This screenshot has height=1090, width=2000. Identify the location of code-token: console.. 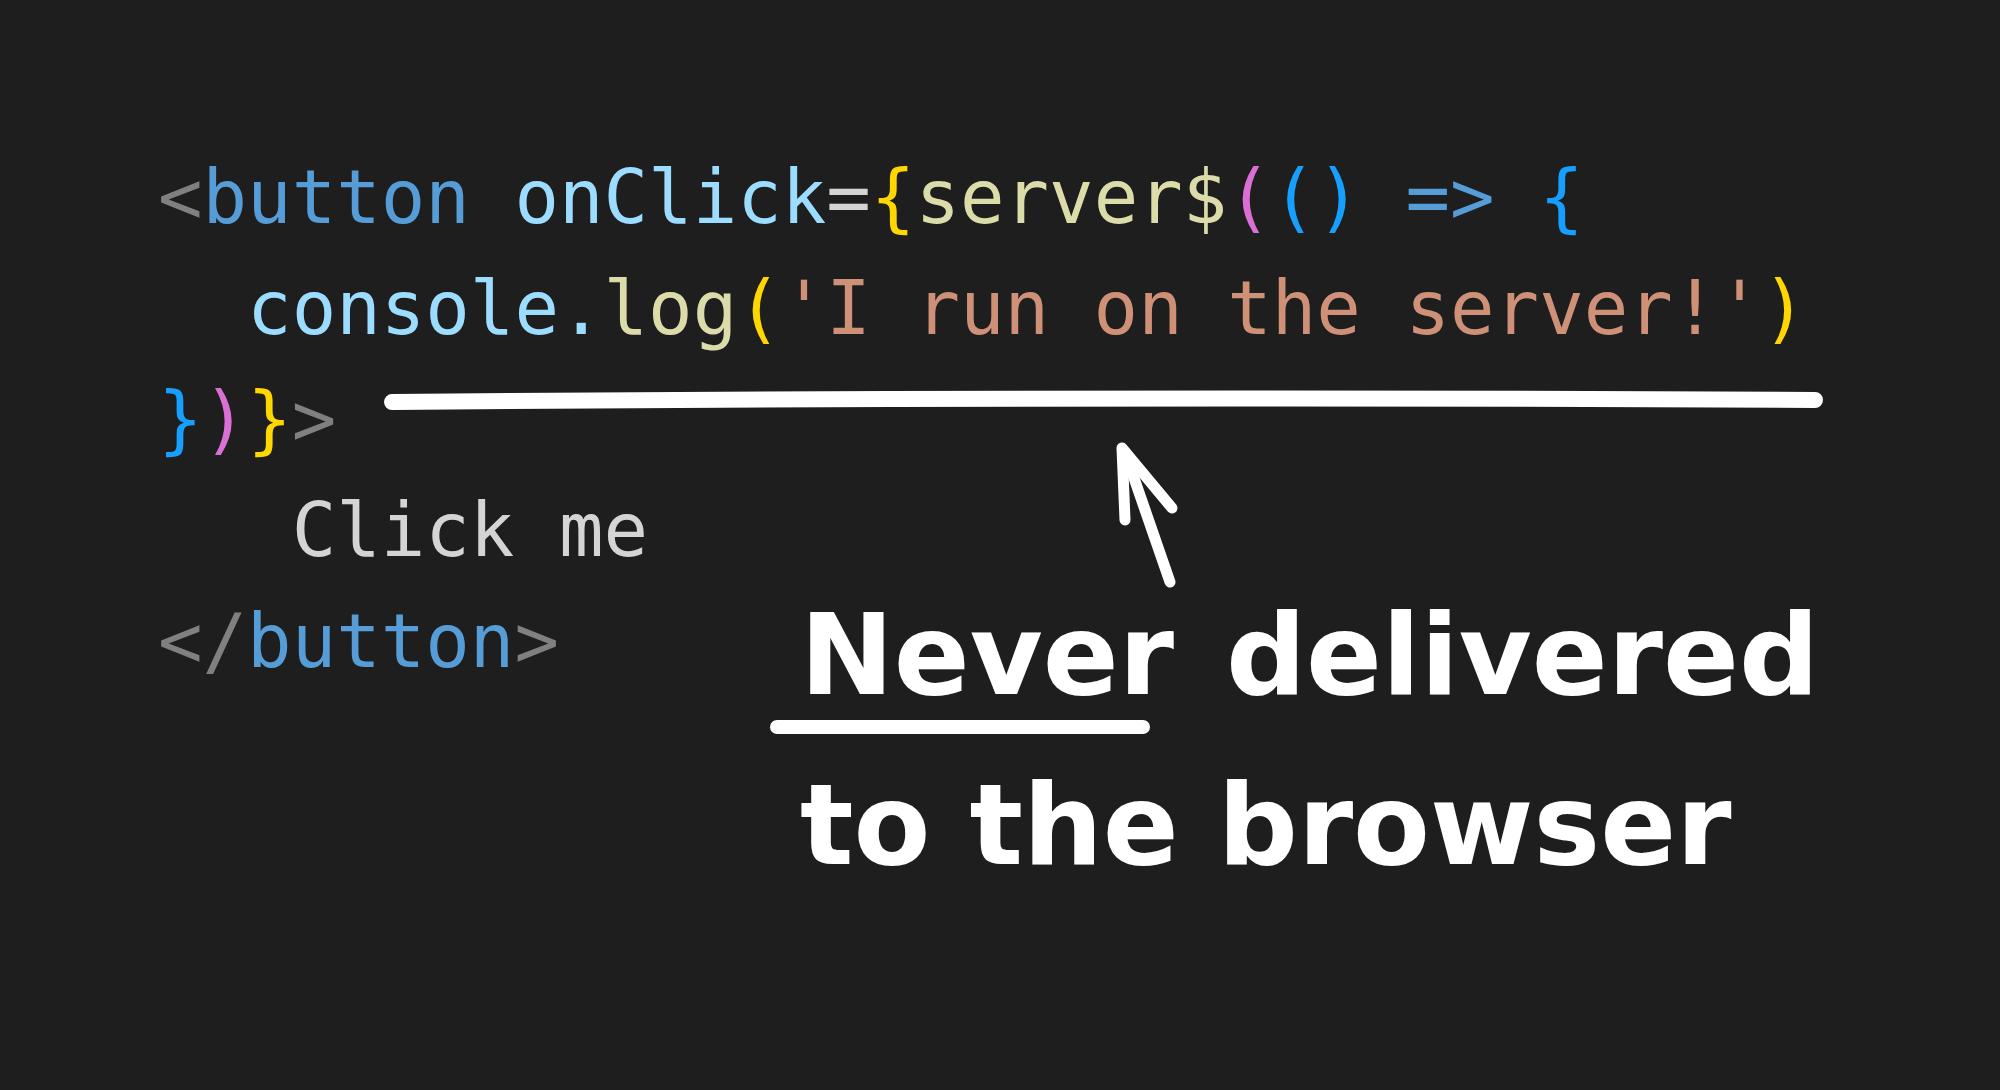
(425, 308).